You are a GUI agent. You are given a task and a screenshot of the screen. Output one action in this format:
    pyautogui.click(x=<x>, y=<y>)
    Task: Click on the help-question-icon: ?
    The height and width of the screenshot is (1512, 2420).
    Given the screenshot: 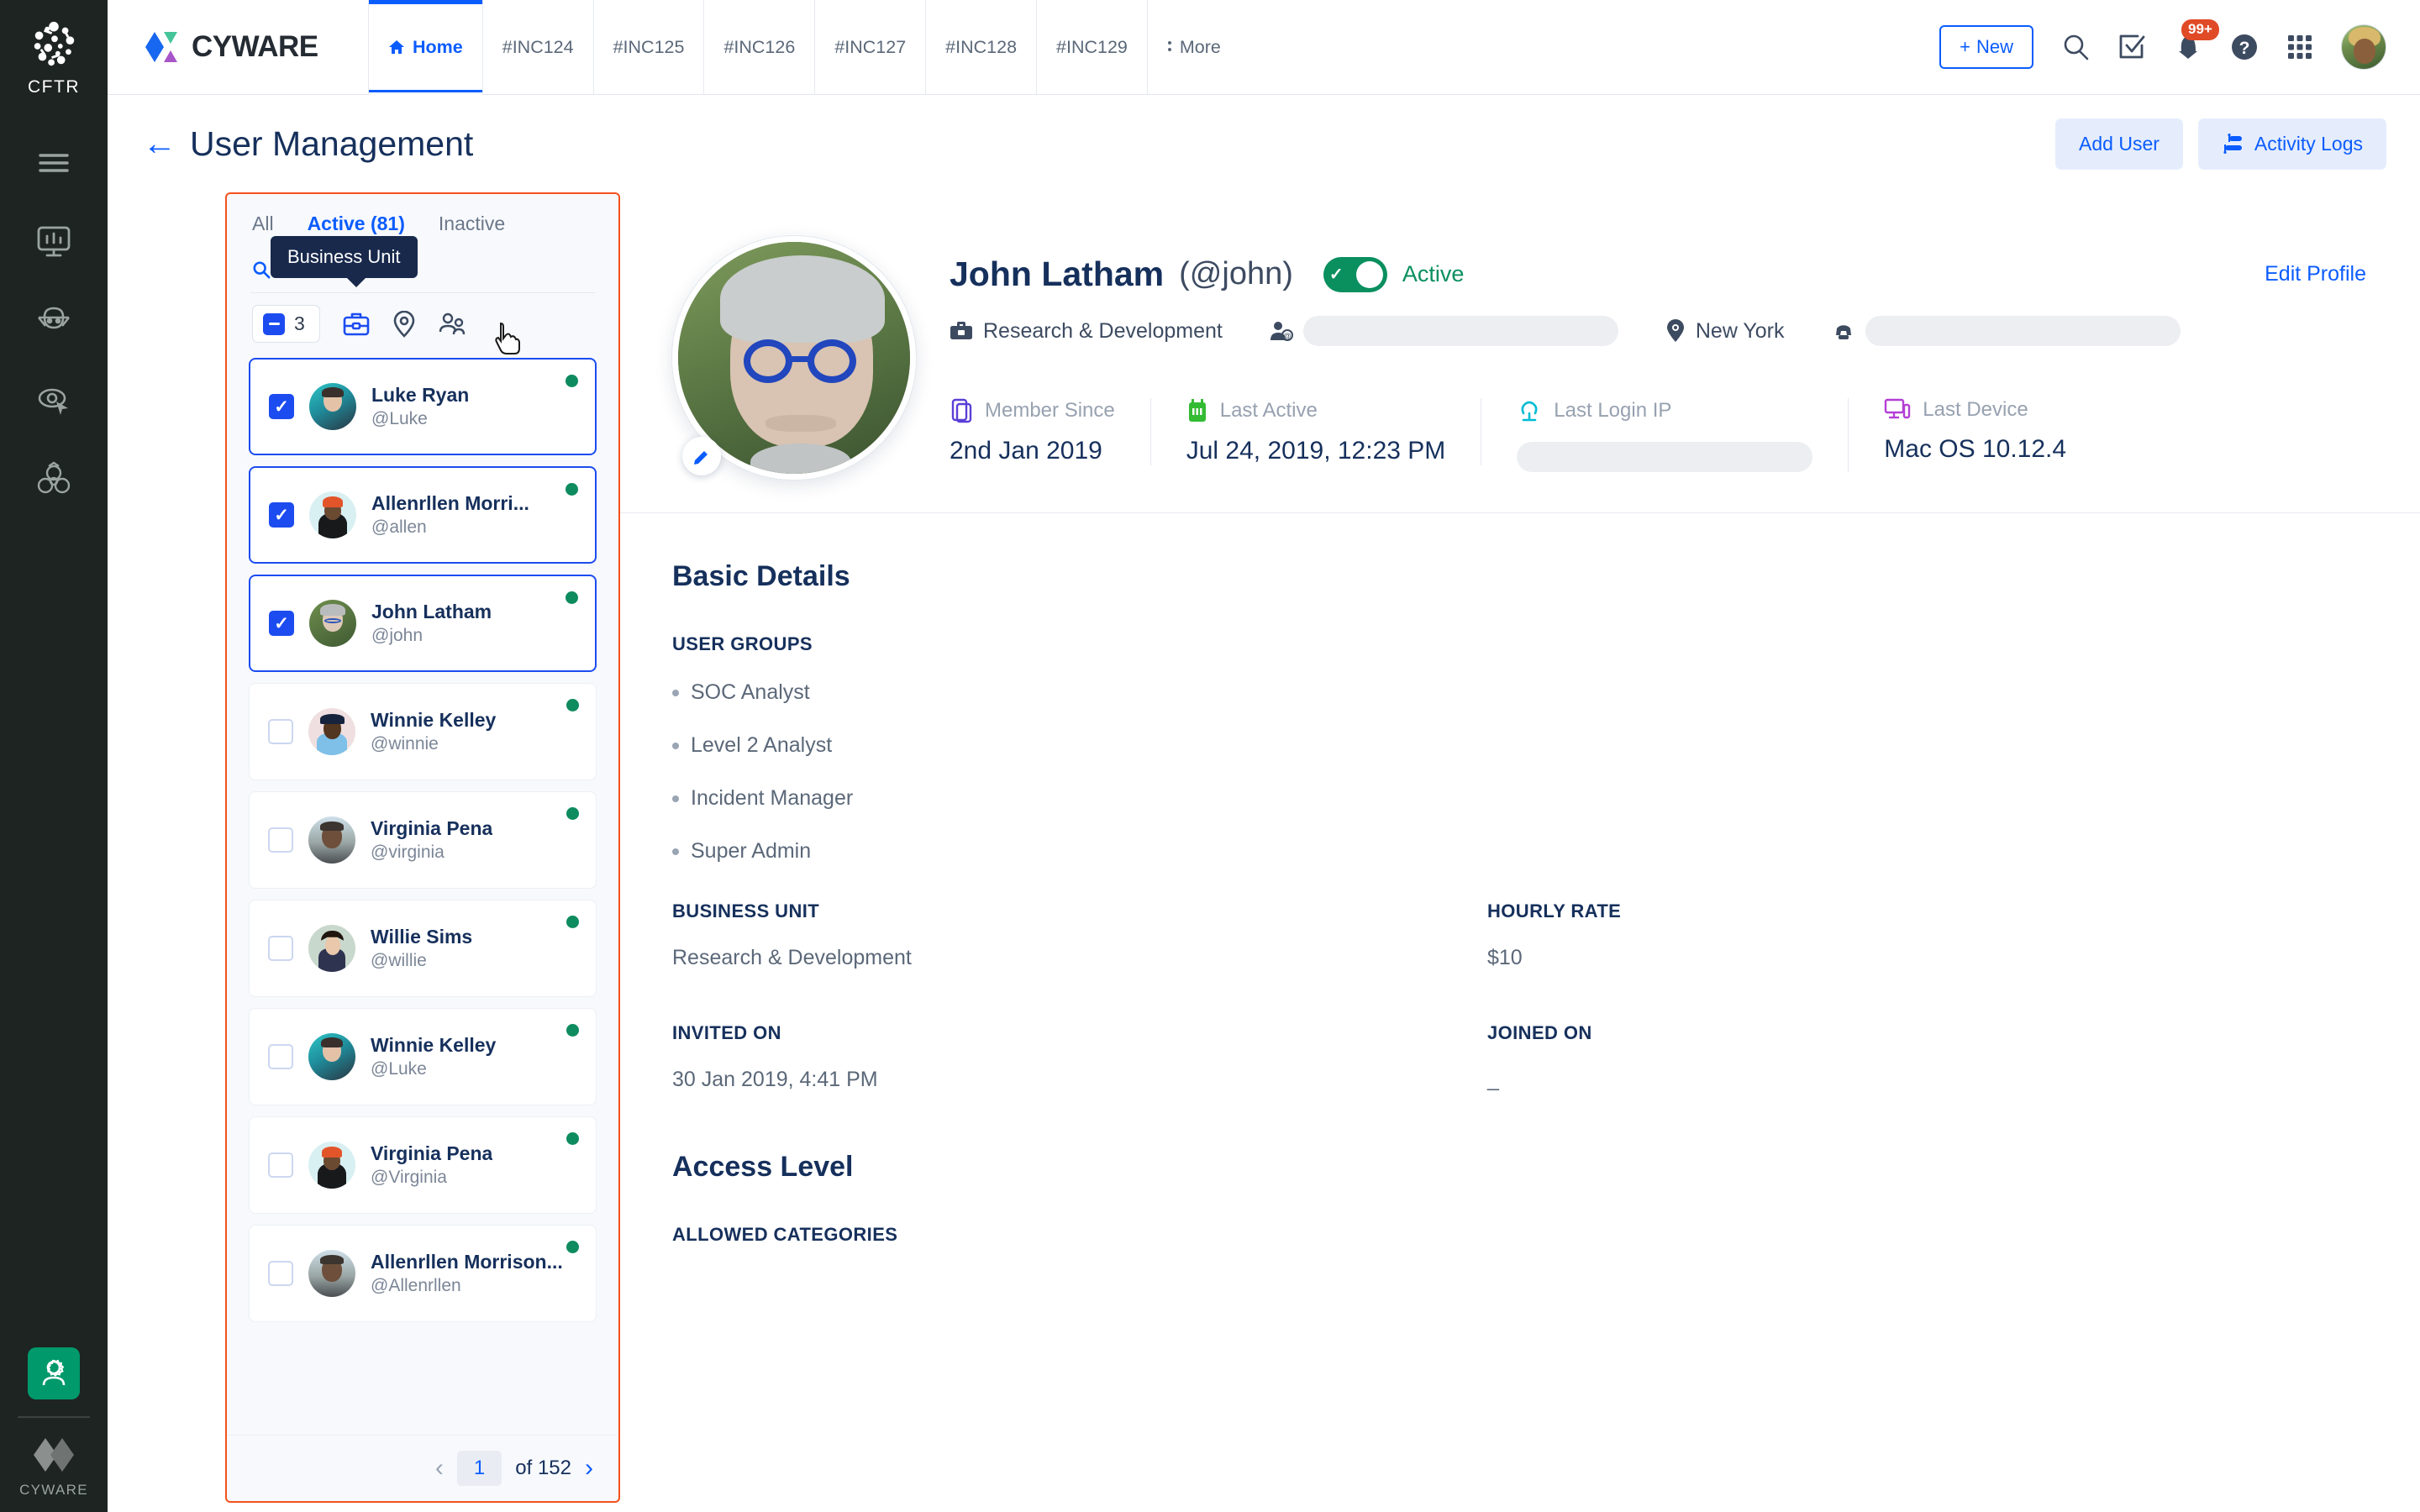 What is the action you would take?
    pyautogui.click(x=2244, y=47)
    